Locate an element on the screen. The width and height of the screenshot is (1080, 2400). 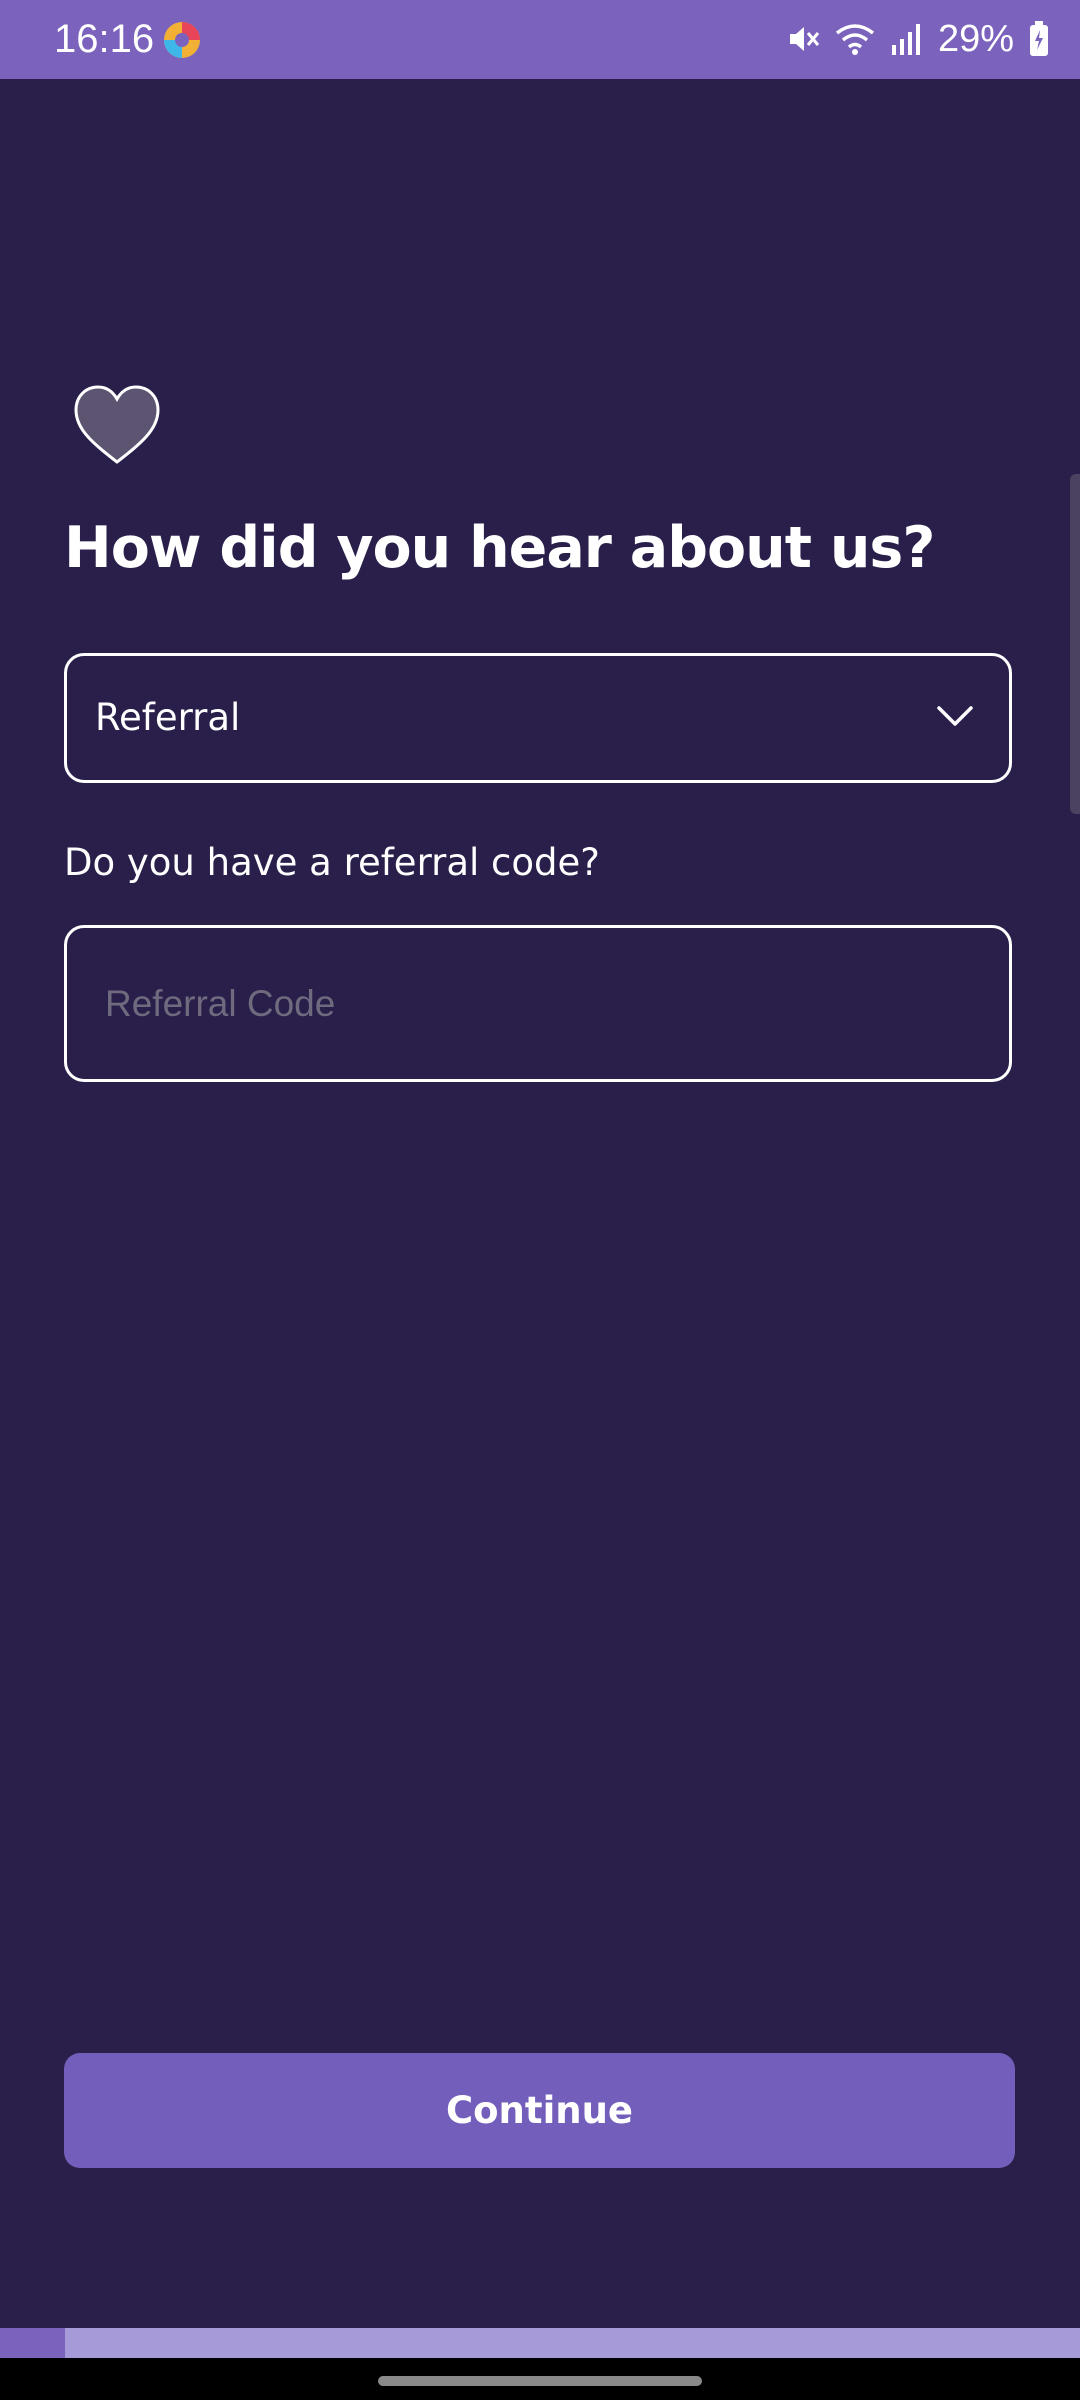
continue-button: Continue is located at coordinates (539, 2110).